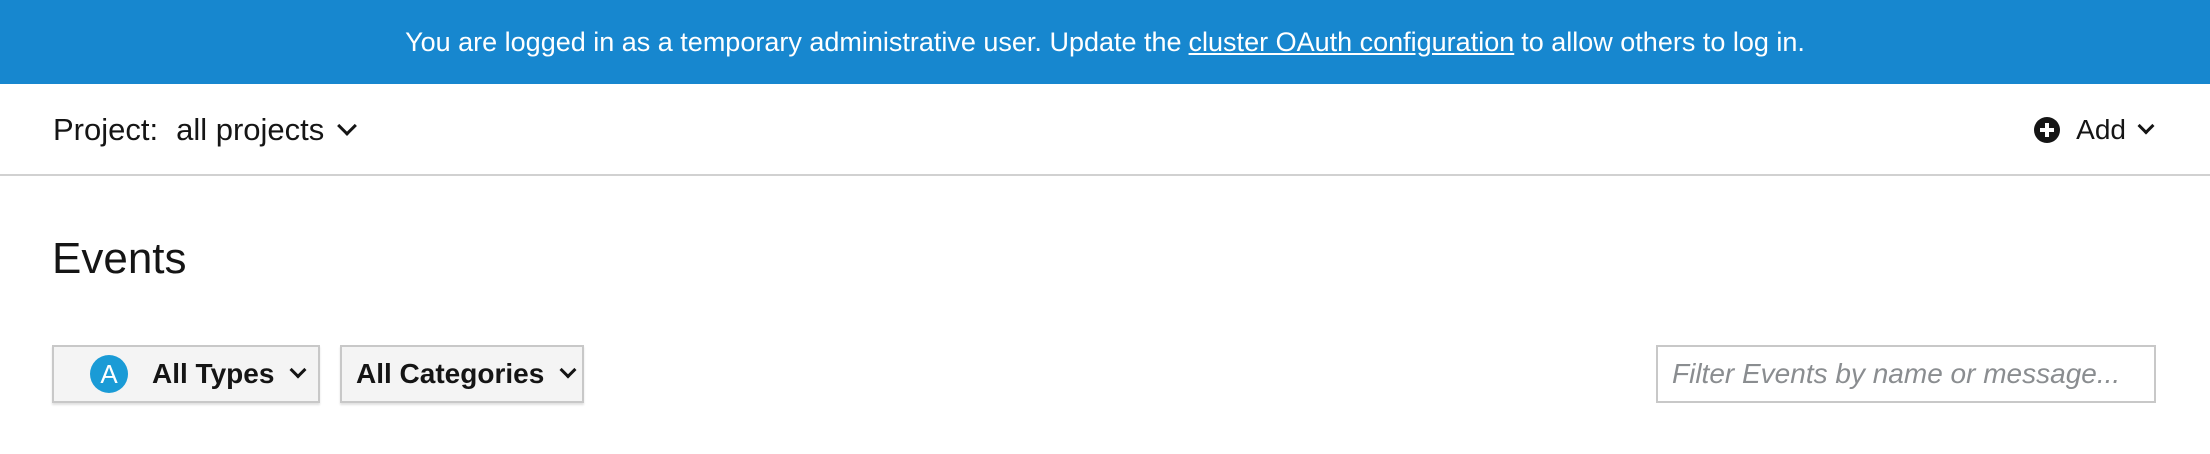 The image size is (2210, 454). What do you see at coordinates (1352, 42) in the screenshot?
I see `cluster-oauth-link: cluster OAuth configuration` at bounding box center [1352, 42].